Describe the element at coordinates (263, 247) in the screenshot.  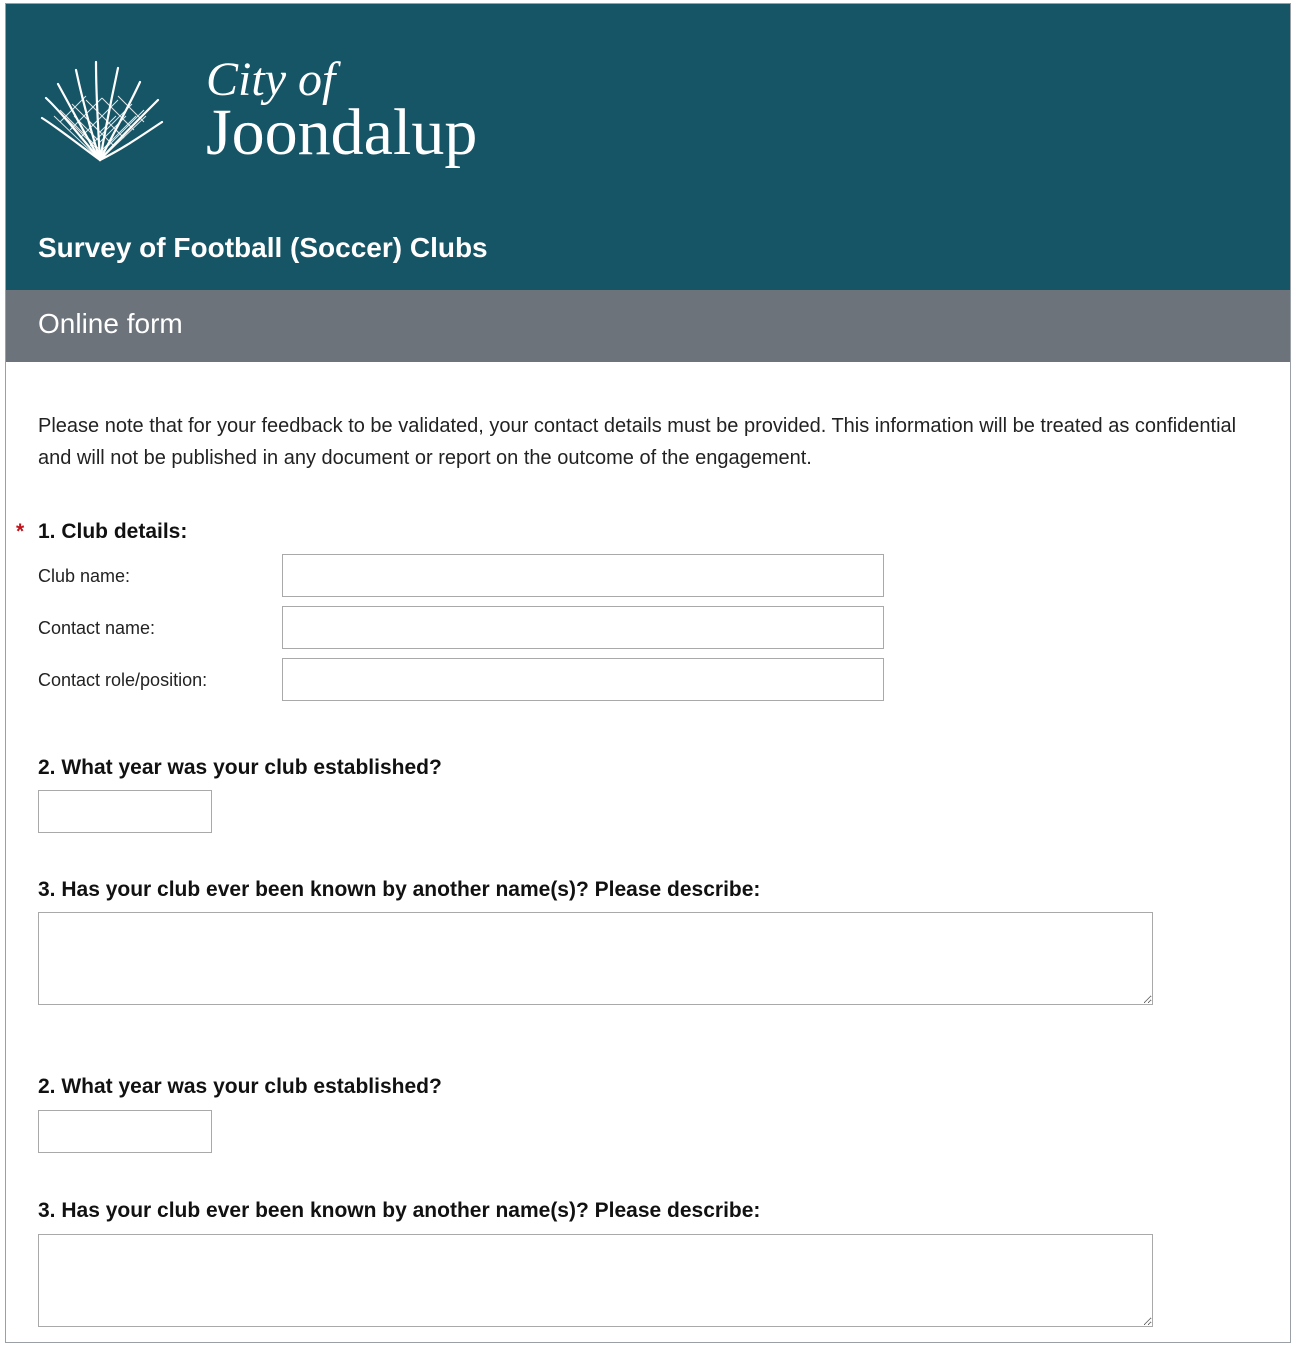
I see `survey-title: Survey of Football (Soccer) Clubs` at that location.